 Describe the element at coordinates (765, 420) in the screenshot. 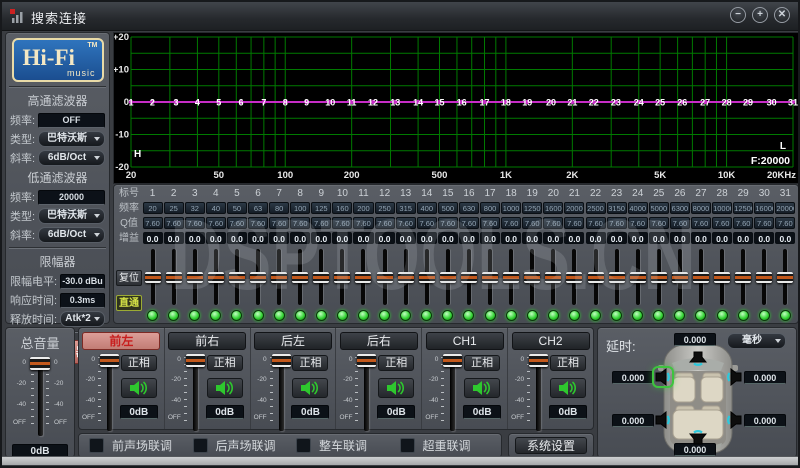

I see `delay-value-rear-right: 0.000` at that location.